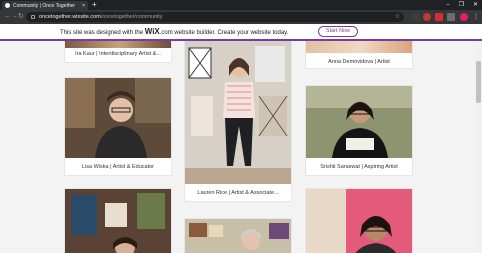  Describe the element at coordinates (241, 5) in the screenshot. I see `tab-bar: Community | Once Together × + – ❐ ✕` at that location.